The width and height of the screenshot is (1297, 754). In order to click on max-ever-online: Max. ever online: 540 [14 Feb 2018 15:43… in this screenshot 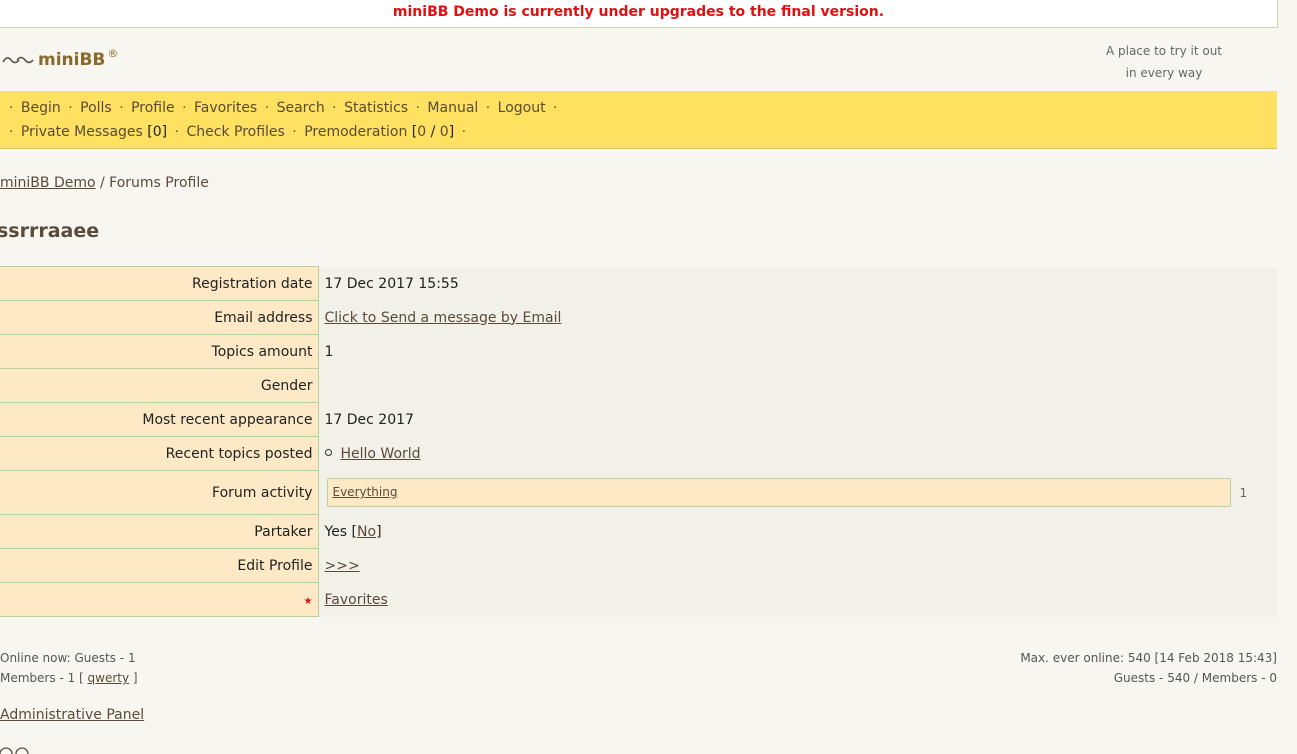, I will do `click(1148, 658)`.